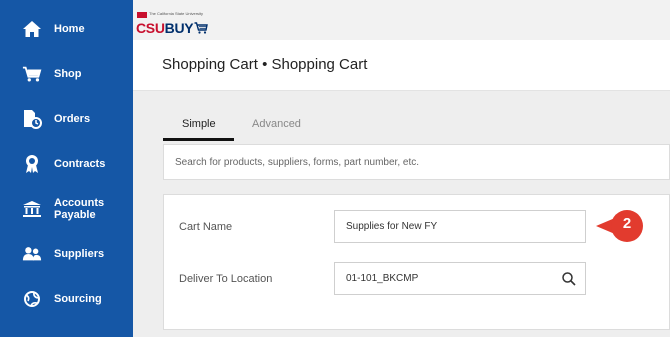 The height and width of the screenshot is (337, 670). Describe the element at coordinates (198, 139) in the screenshot. I see `active-tab-indicator` at that location.